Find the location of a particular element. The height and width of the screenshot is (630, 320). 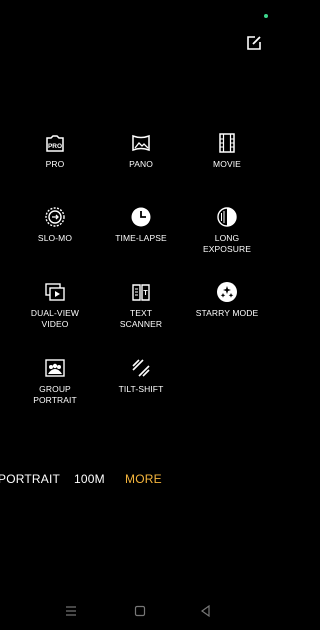

mode-label: GROUP PORTRAIT is located at coordinates (55, 394).